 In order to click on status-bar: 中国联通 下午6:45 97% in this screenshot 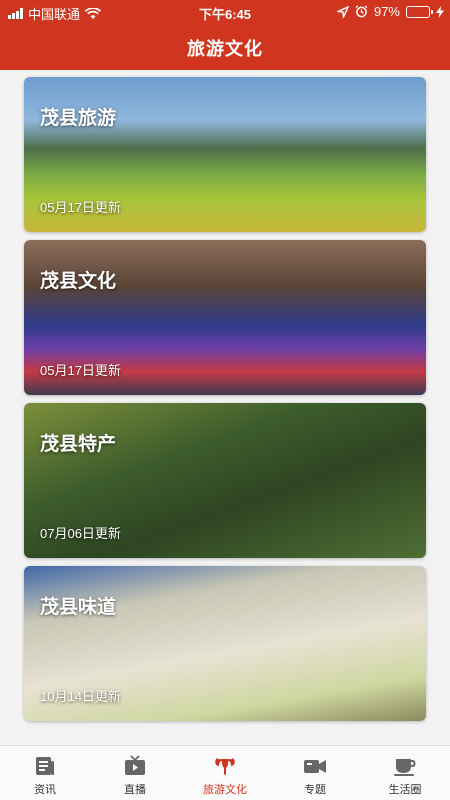, I will do `click(225, 12)`.